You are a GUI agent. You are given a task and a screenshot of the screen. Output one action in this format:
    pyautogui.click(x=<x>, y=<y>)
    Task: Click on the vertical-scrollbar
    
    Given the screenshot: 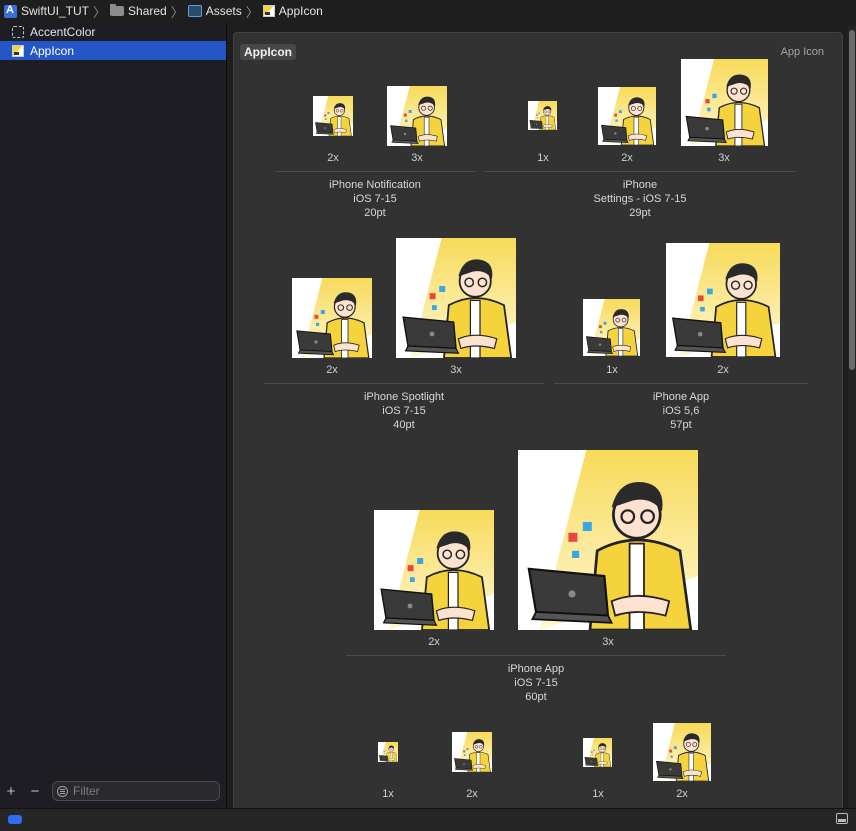 What is the action you would take?
    pyautogui.click(x=852, y=417)
    